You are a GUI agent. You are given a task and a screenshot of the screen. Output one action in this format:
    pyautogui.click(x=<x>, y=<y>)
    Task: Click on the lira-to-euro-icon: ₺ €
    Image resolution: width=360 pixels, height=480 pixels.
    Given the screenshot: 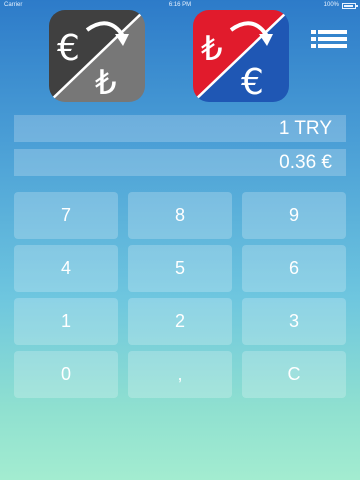 What is the action you would take?
    pyautogui.click(x=241, y=56)
    